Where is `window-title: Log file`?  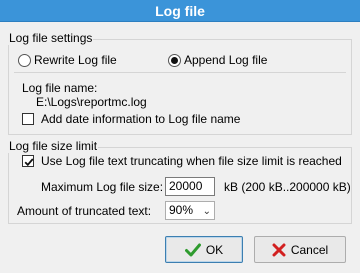 window-title: Log file is located at coordinates (180, 10).